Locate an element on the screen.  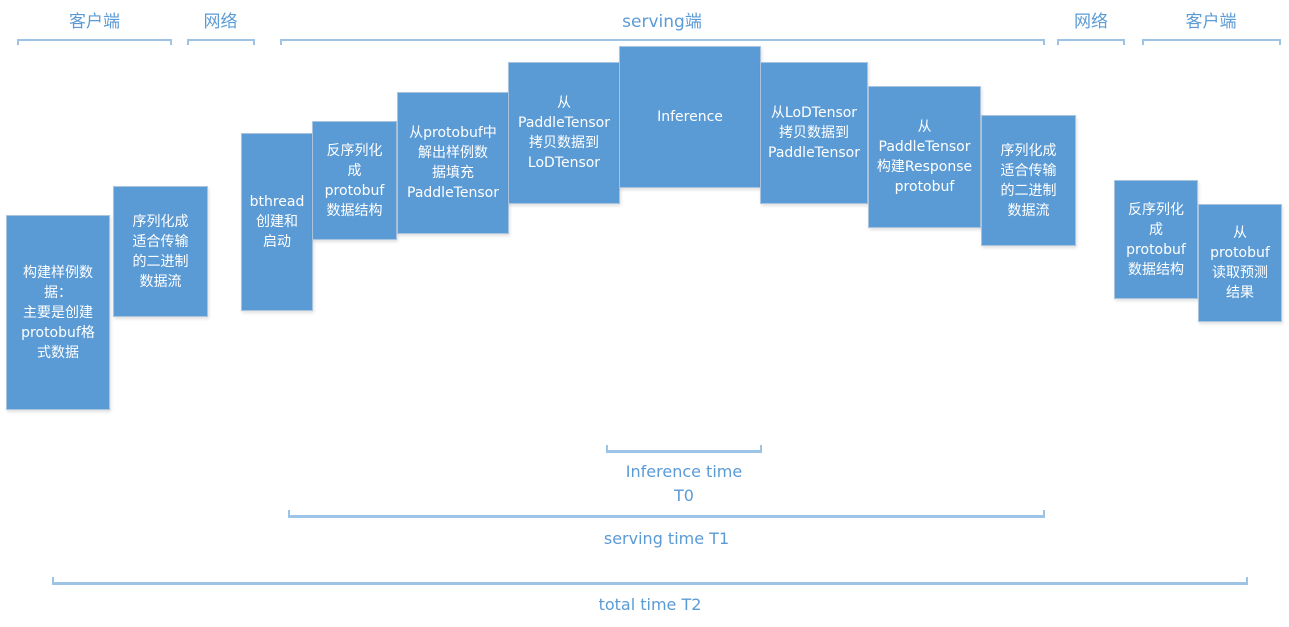
step-label: 从 protobuf 读取预测 结果 is located at coordinates (1240, 263).